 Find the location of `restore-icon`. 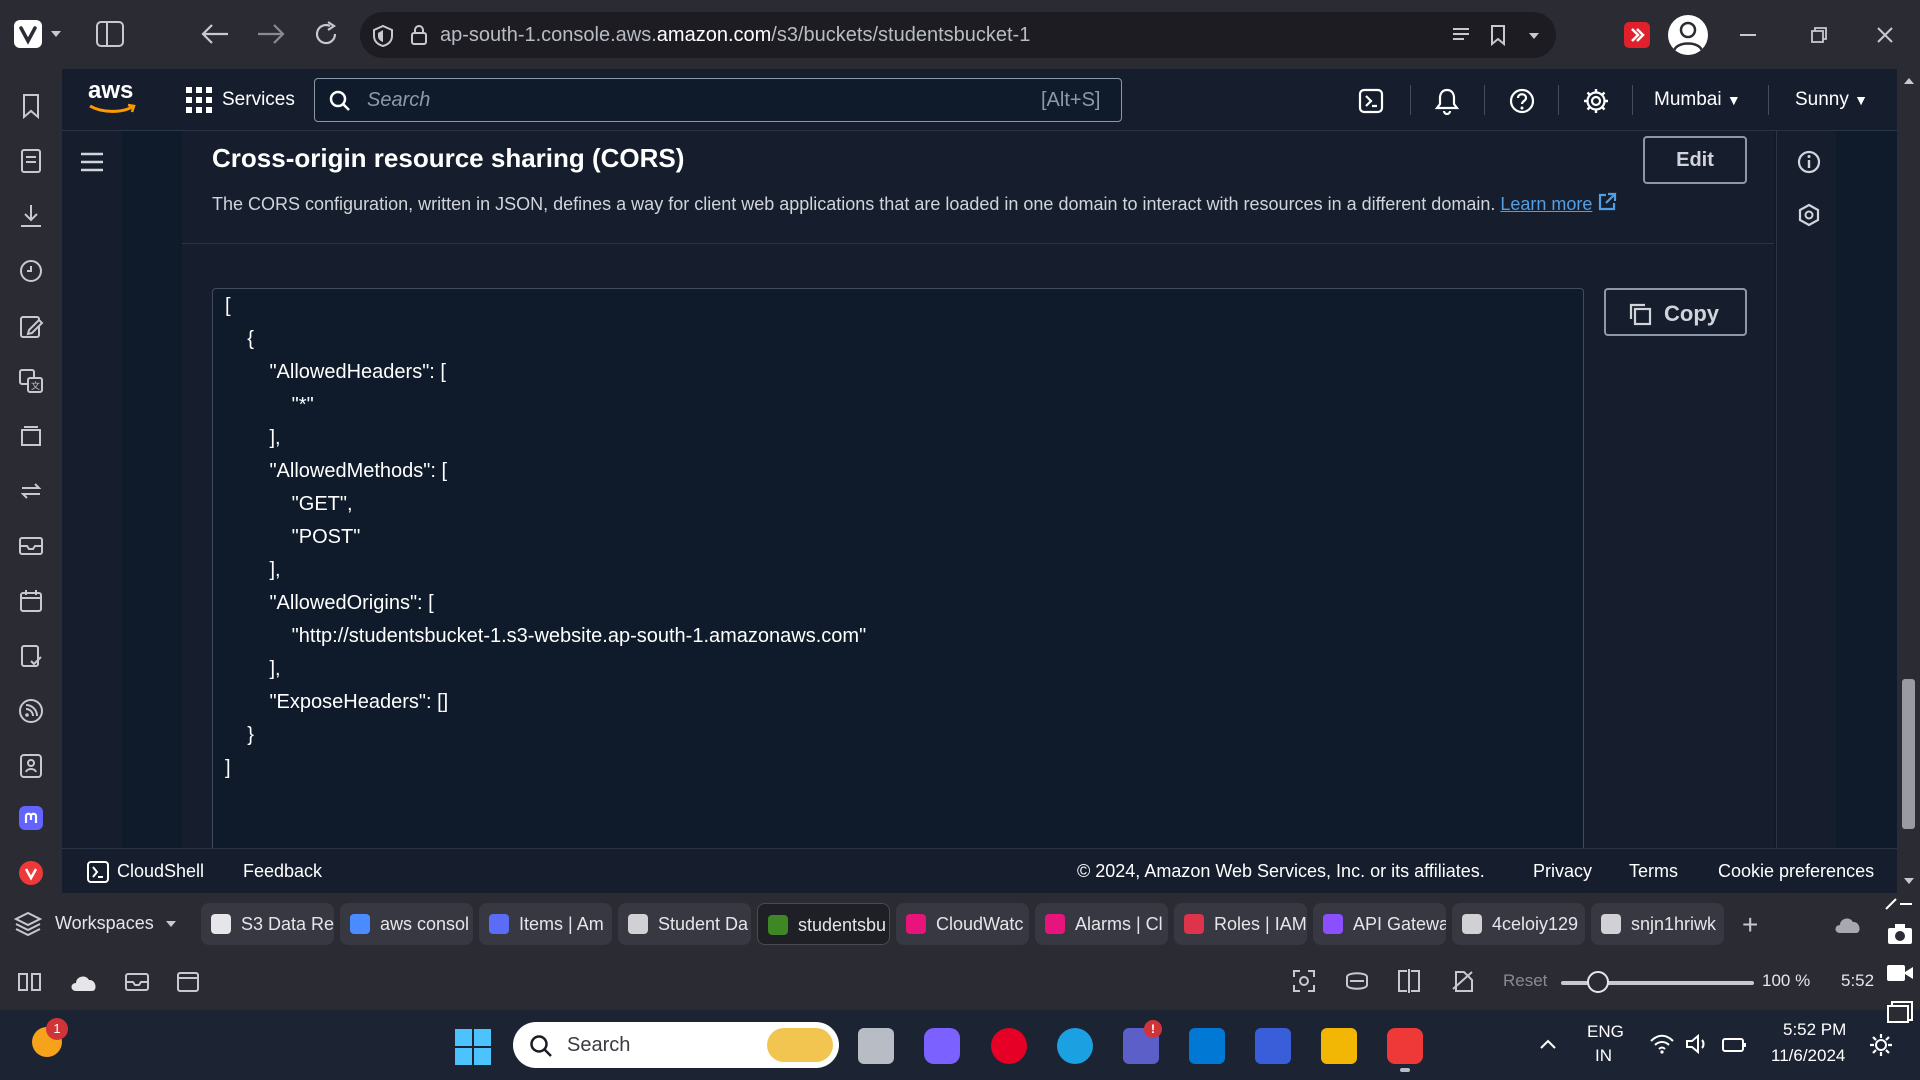

restore-icon is located at coordinates (1819, 35).